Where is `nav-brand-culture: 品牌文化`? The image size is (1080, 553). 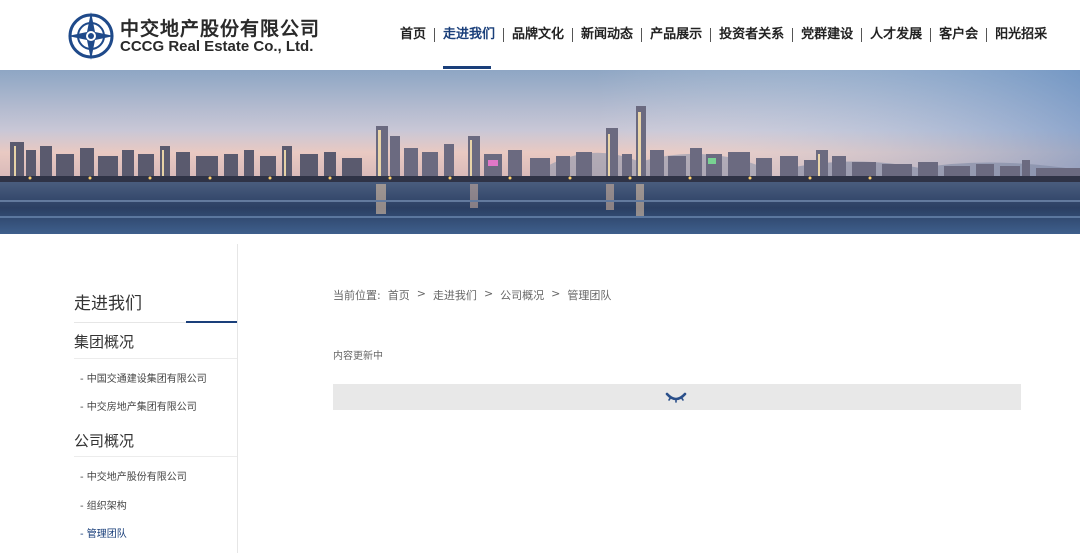
nav-brand-culture: 品牌文化 is located at coordinates (538, 35).